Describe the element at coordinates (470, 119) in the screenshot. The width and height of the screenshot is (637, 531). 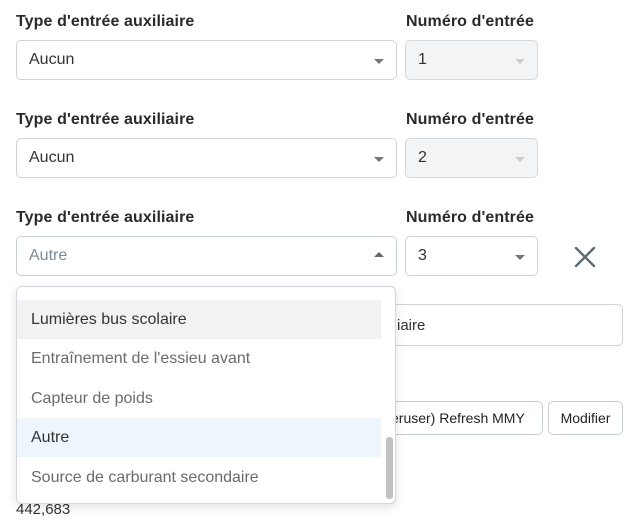
I see `input-number-label-2: Numéro d'entrée` at that location.